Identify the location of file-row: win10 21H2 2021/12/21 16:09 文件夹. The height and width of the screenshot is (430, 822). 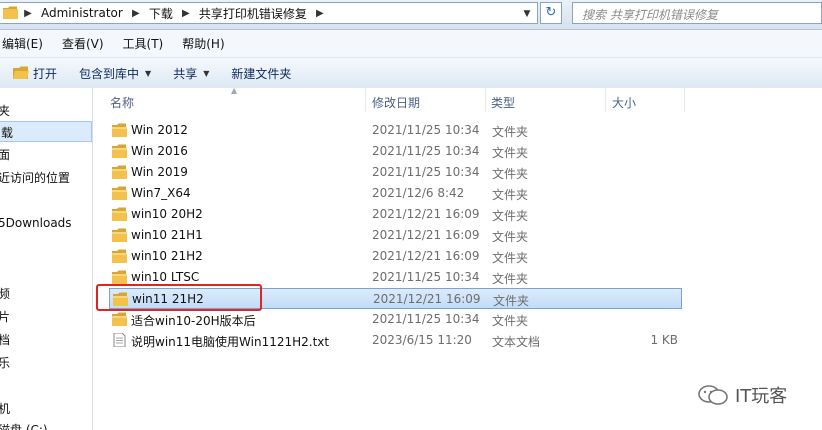
(395, 256).